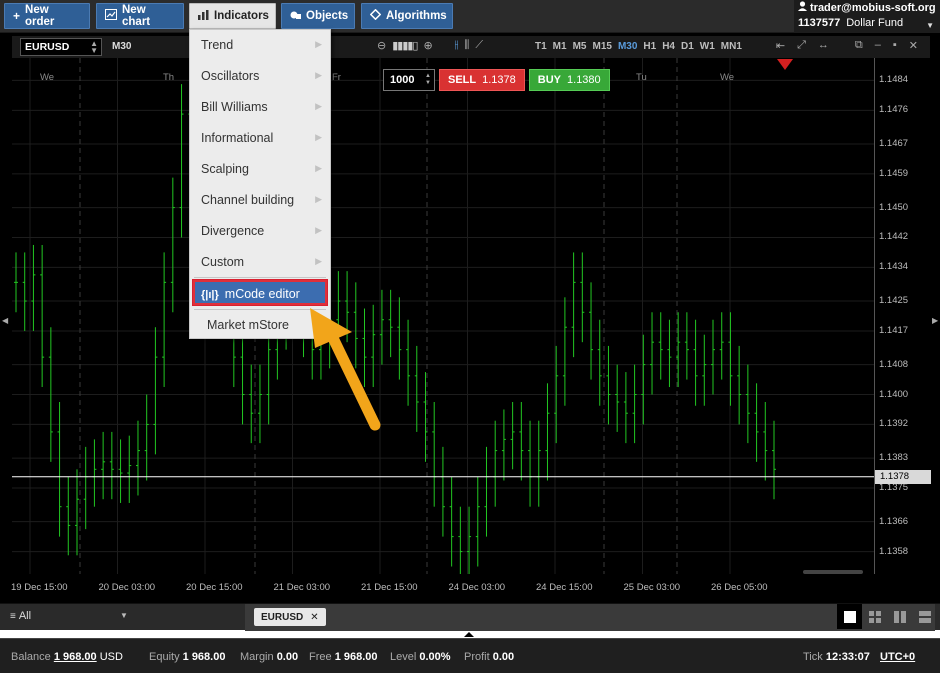 This screenshot has width=940, height=673. Describe the element at coordinates (69, 616) in the screenshot. I see `tab-filter-select: ≡ All ▼` at that location.